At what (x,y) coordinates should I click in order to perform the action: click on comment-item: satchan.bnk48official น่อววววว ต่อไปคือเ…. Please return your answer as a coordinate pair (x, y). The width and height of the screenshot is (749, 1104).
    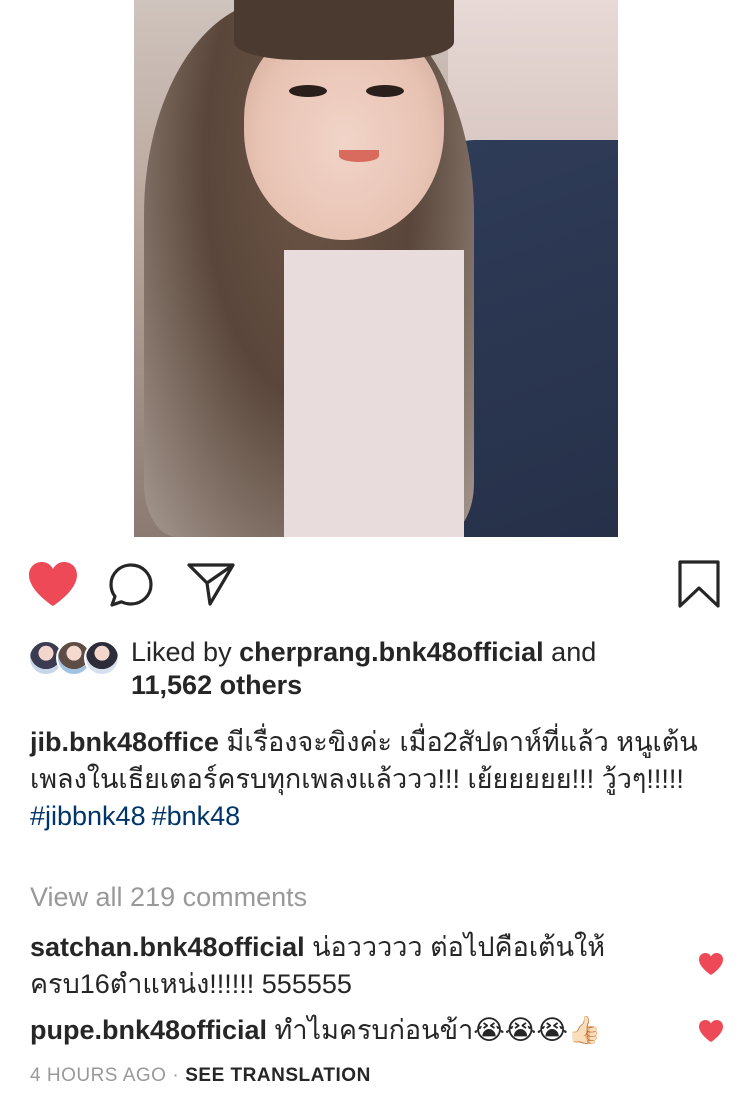
    Looking at the image, I should click on (360, 966).